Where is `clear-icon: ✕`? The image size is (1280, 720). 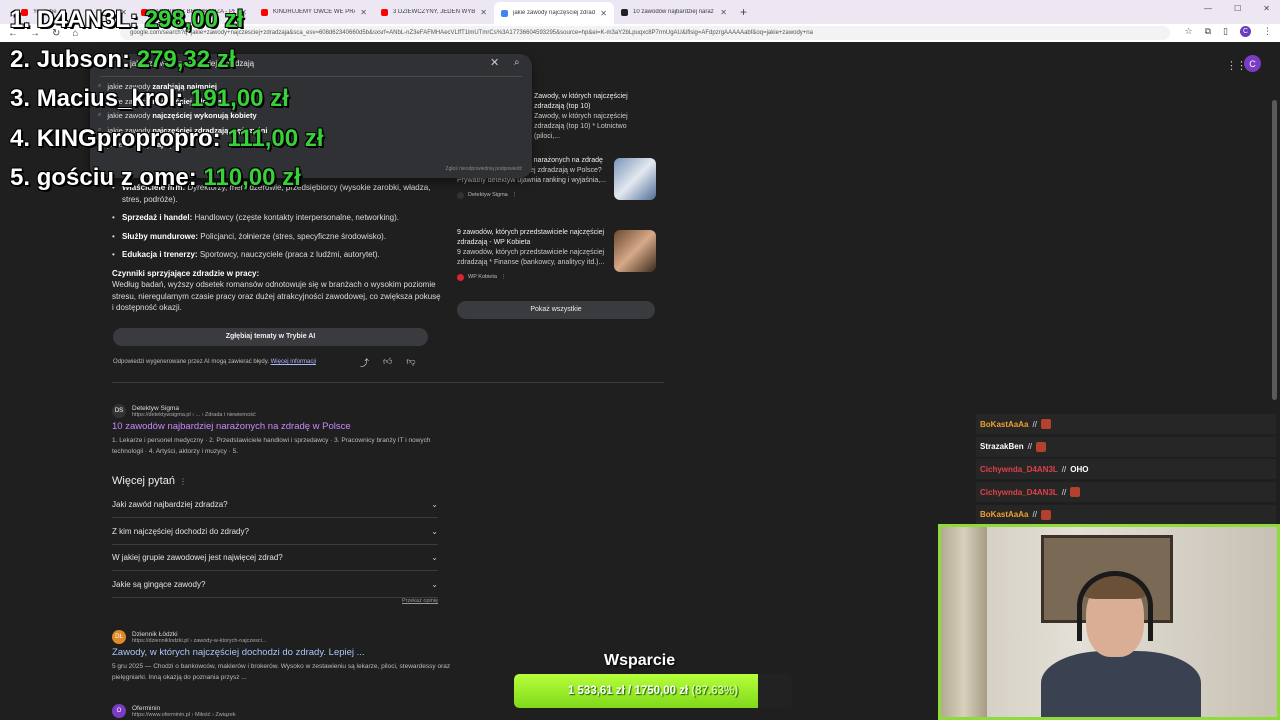 clear-icon: ✕ is located at coordinates (494, 62).